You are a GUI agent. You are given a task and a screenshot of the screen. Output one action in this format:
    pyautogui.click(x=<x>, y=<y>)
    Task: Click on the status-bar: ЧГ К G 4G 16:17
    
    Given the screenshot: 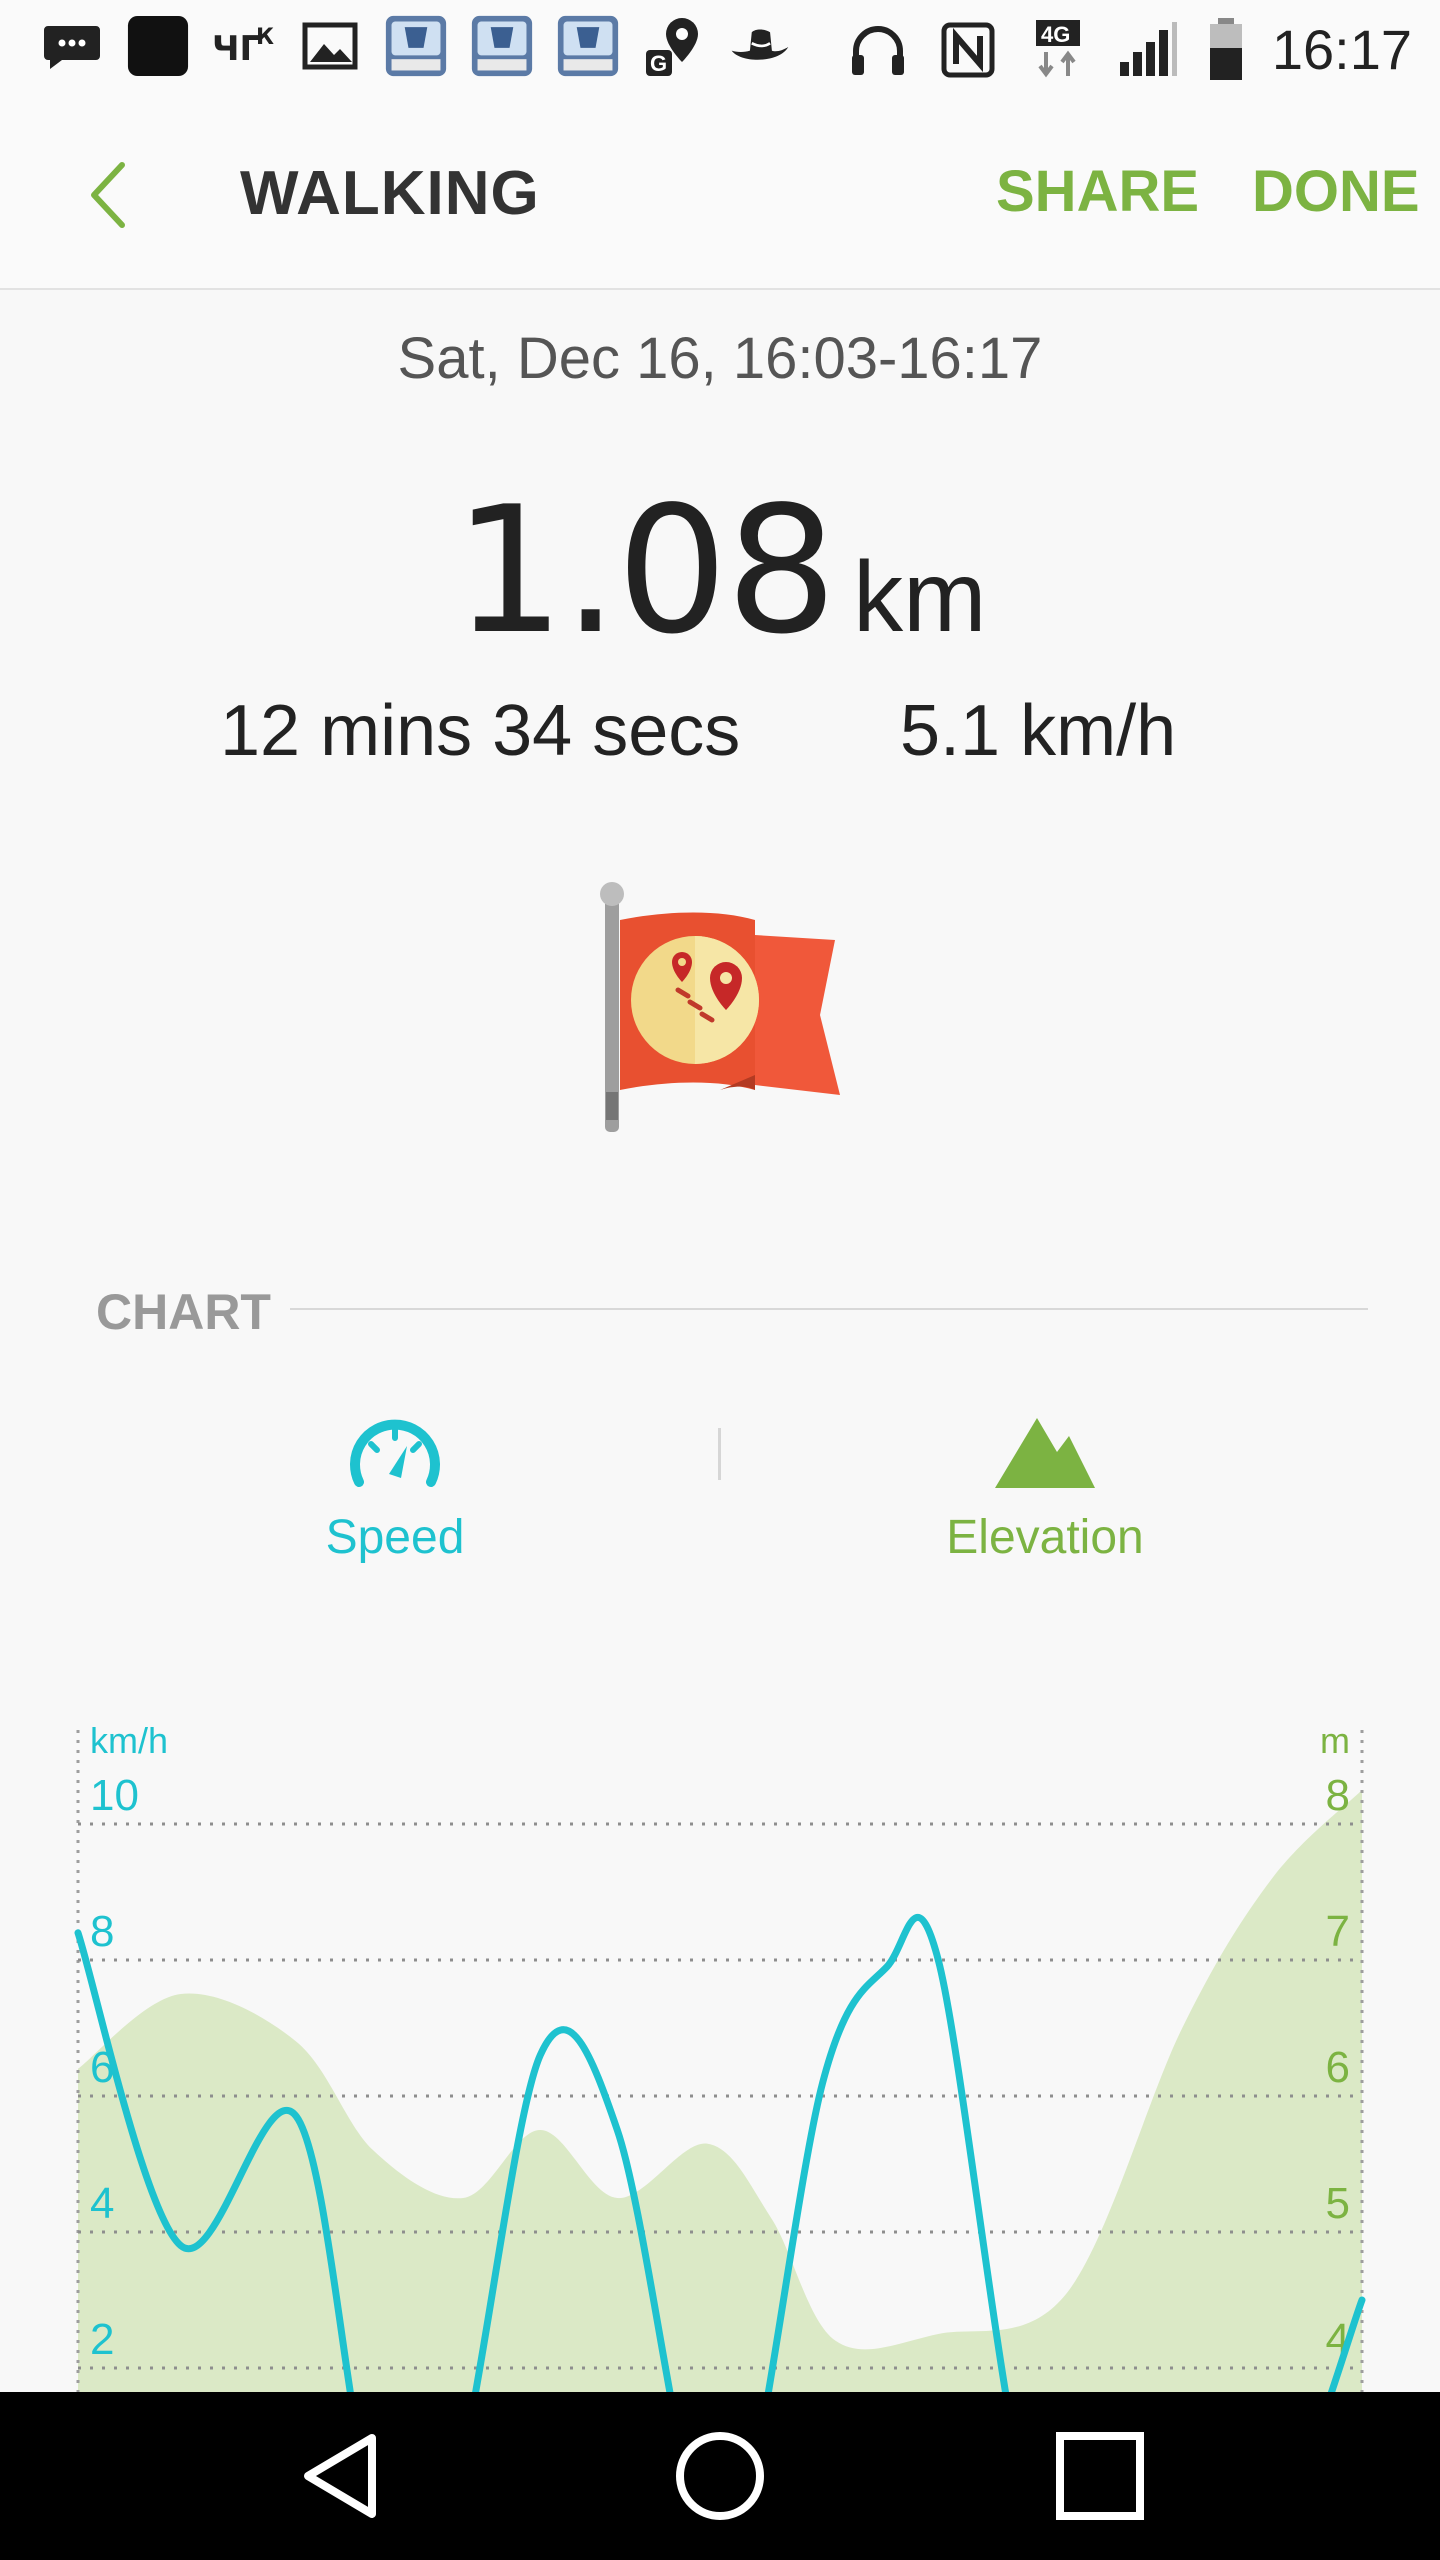 What is the action you would take?
    pyautogui.click(x=720, y=50)
    